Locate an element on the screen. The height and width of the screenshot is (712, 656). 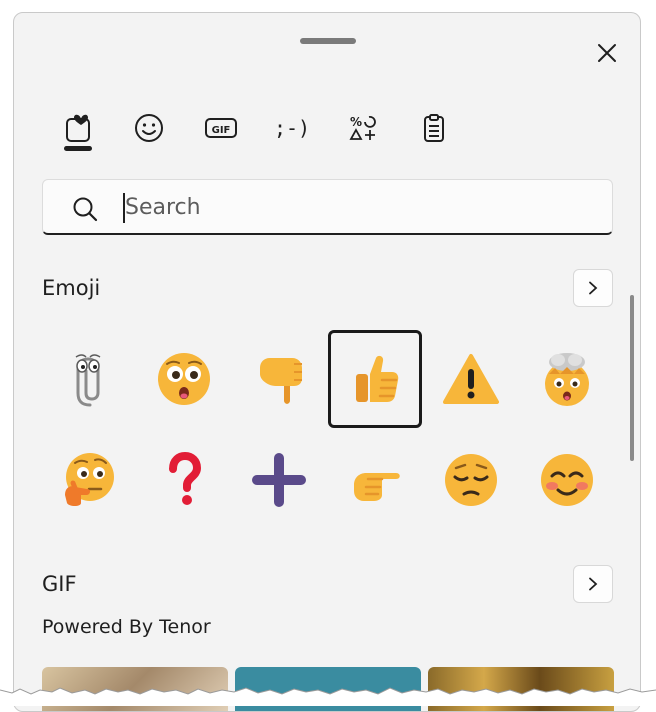
close-button is located at coordinates (607, 53).